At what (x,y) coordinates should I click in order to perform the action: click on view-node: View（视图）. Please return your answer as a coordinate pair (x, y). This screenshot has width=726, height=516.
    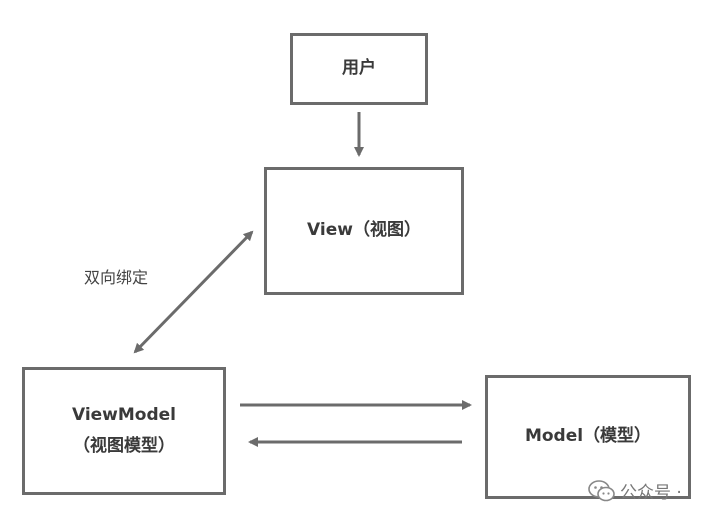
    Looking at the image, I should click on (364, 231).